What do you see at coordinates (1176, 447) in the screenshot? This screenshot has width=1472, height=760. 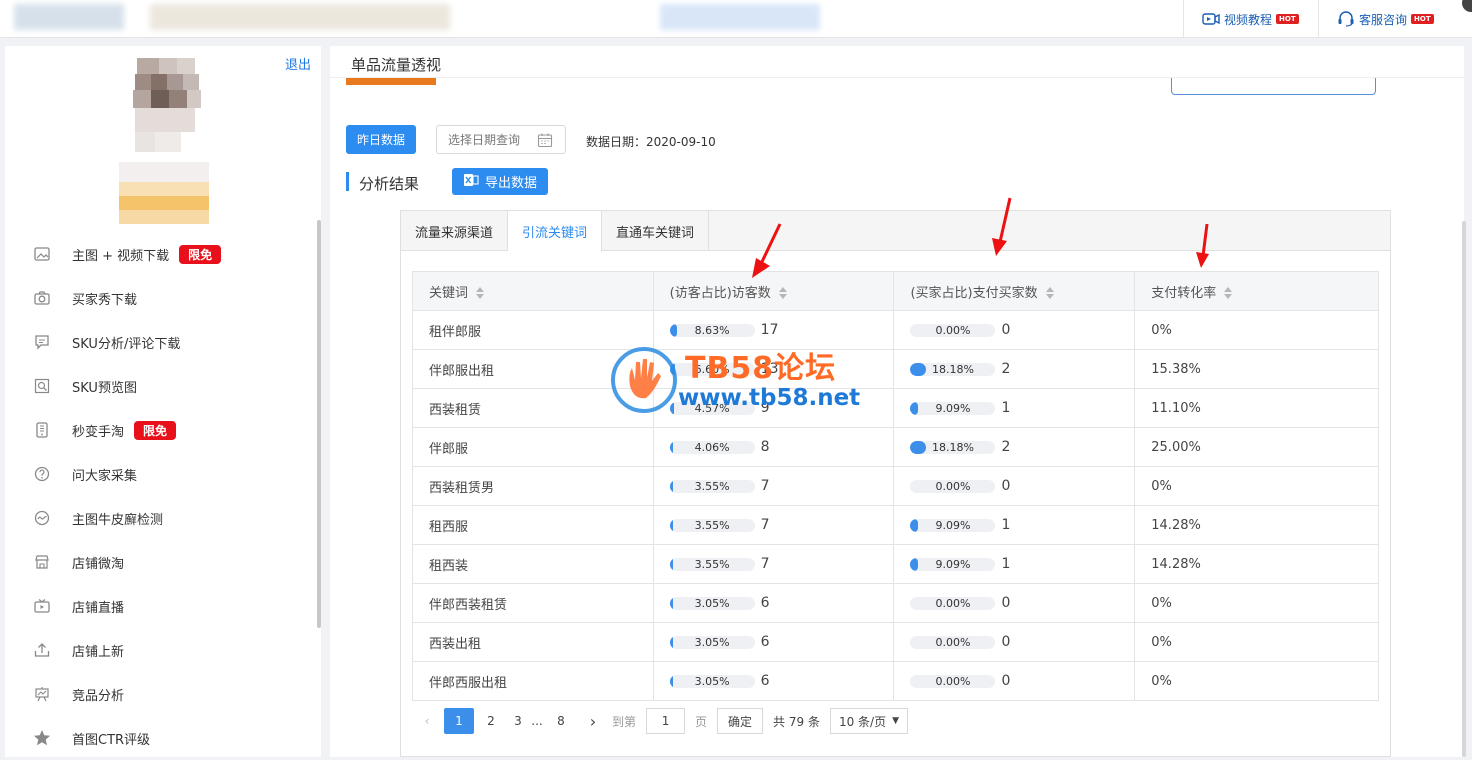 I see `conversion-text: 25.00%` at bounding box center [1176, 447].